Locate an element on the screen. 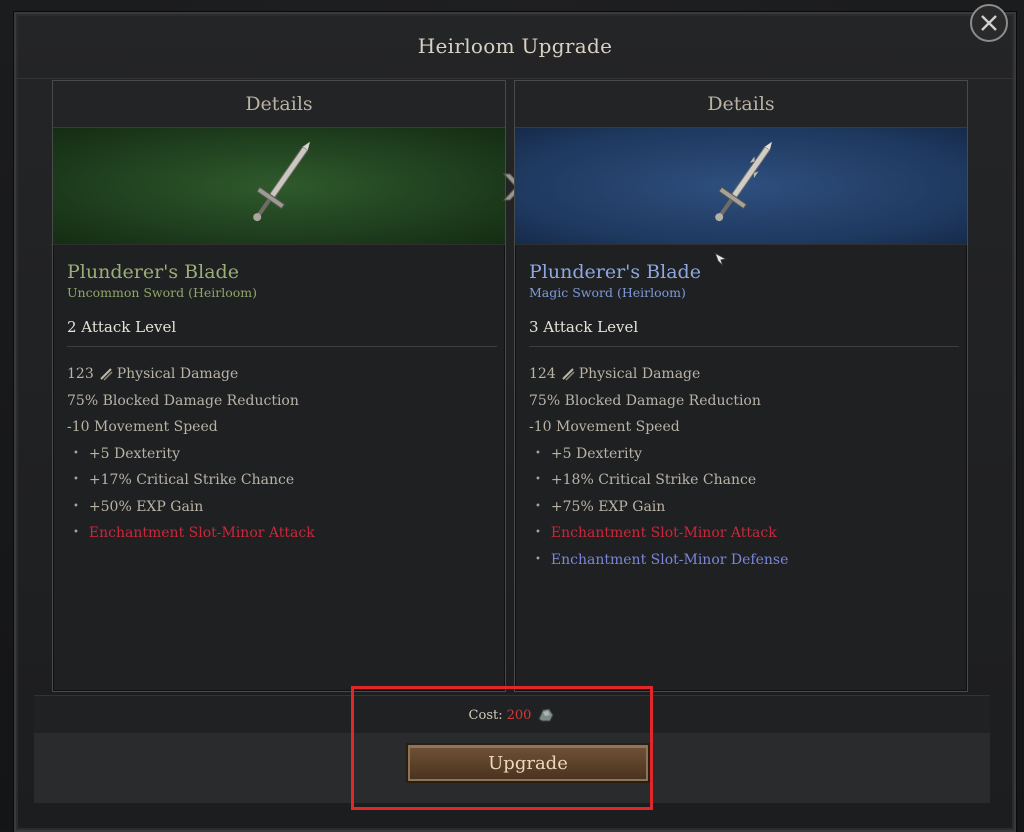 The image size is (1024, 832). affix-item: +18% Critical Strike Chance is located at coordinates (741, 480).